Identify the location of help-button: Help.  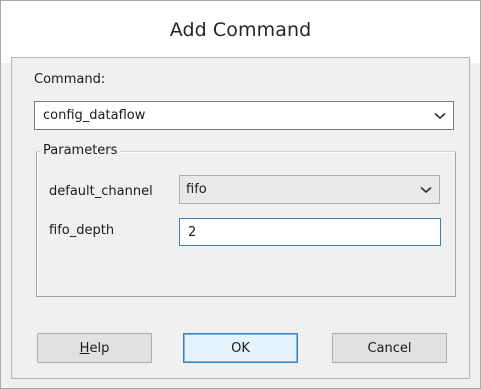
(94, 348).